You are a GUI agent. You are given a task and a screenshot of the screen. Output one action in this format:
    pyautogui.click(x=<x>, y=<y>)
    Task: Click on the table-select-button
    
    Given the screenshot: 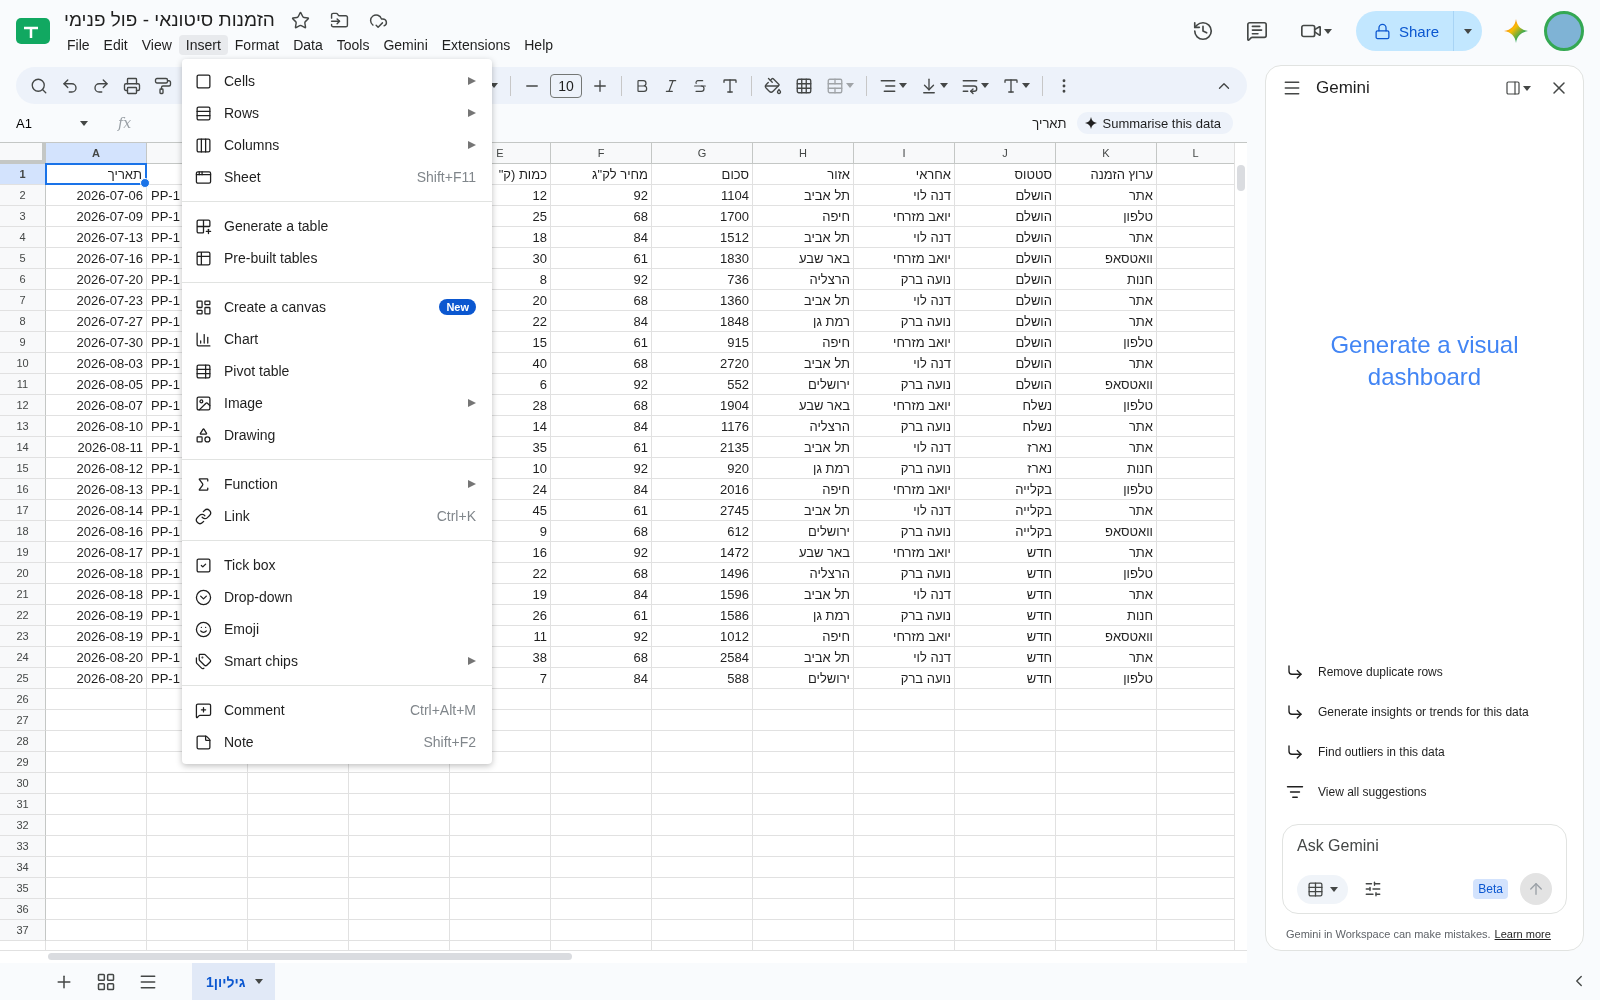 What is the action you would take?
    pyautogui.click(x=1322, y=889)
    